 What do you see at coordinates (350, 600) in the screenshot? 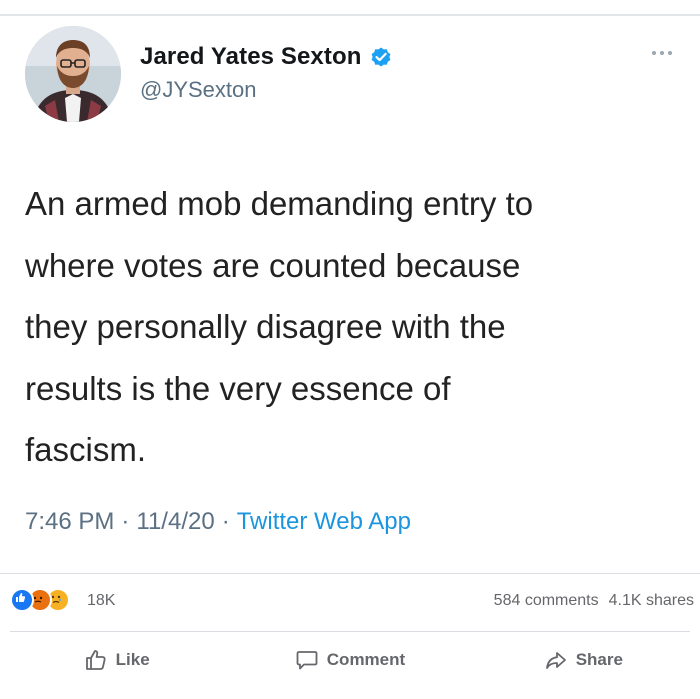
I see `reactions-bar: 18K 584 comments 4.1K shares` at bounding box center [350, 600].